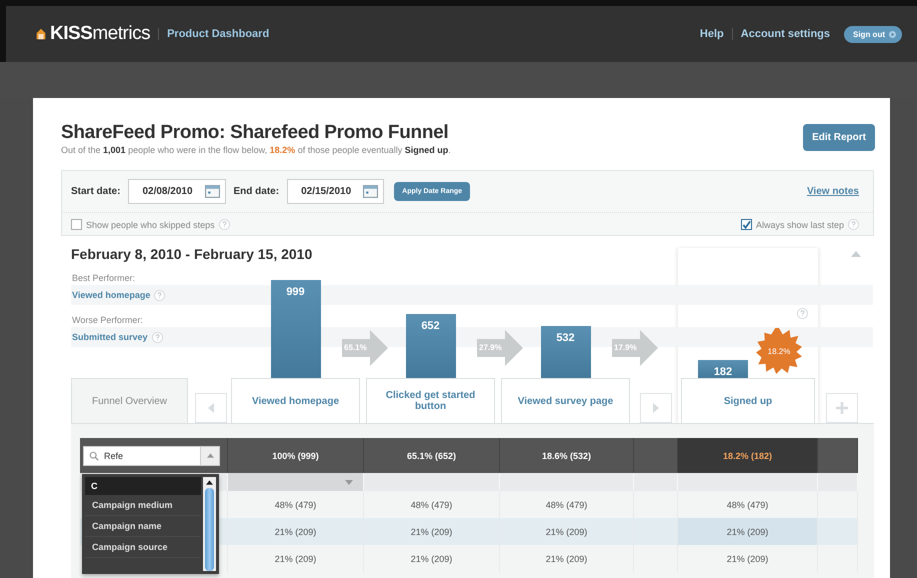 The image size is (917, 578). I want to click on start-date-field: 02/08/2010, so click(177, 191).